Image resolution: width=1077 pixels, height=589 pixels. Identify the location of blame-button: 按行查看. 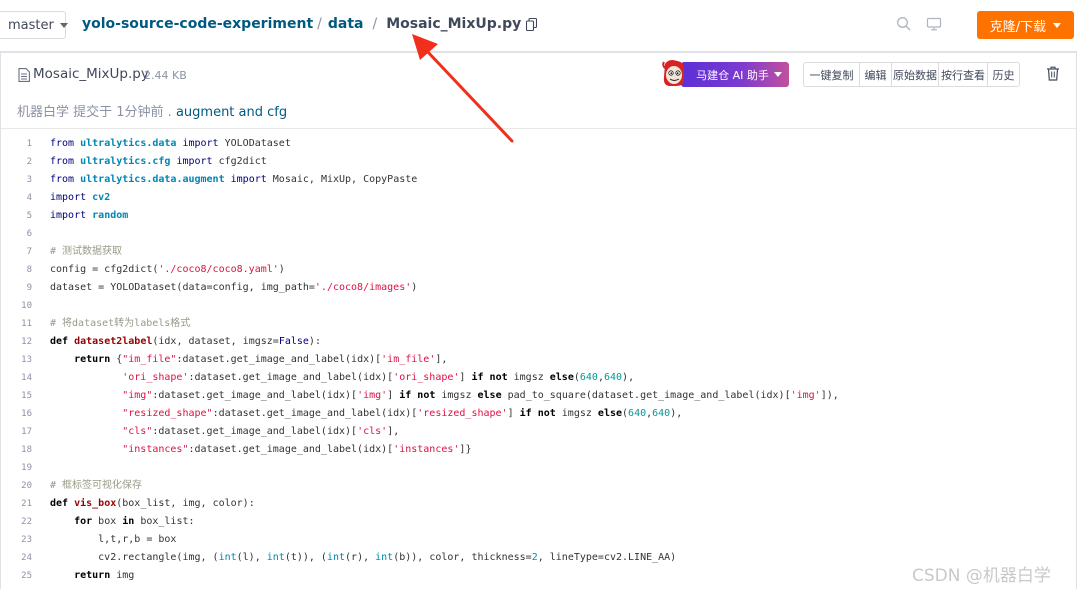
(963, 74).